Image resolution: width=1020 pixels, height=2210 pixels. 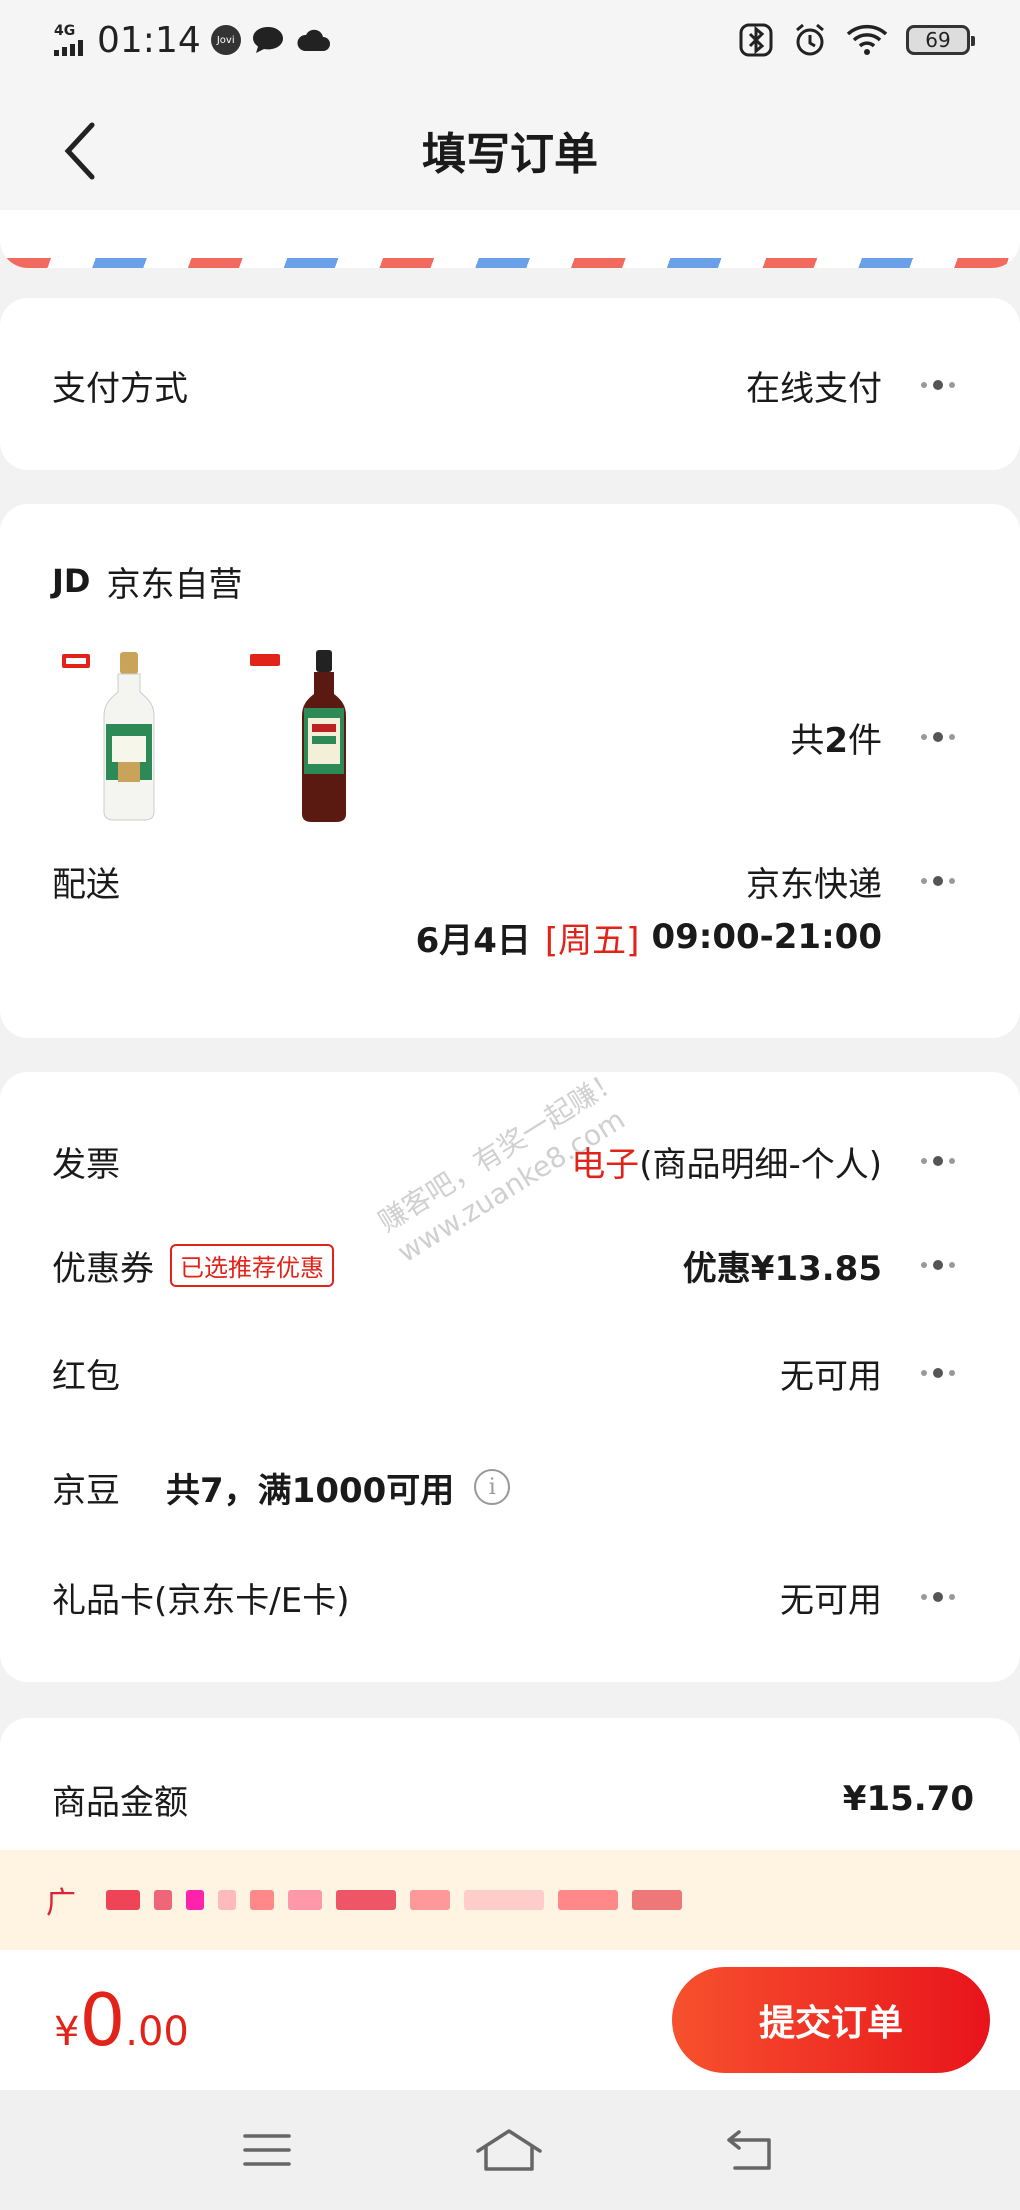 What do you see at coordinates (510, 263) in the screenshot?
I see `airmail-border` at bounding box center [510, 263].